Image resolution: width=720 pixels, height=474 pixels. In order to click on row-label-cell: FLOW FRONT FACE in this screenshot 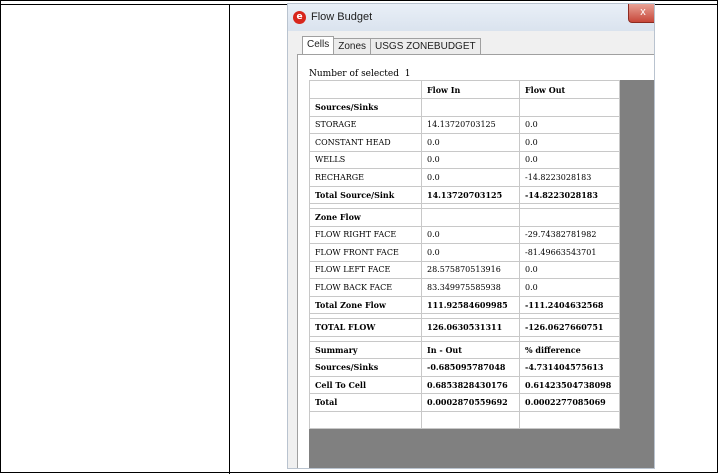, I will do `click(365, 252)`.